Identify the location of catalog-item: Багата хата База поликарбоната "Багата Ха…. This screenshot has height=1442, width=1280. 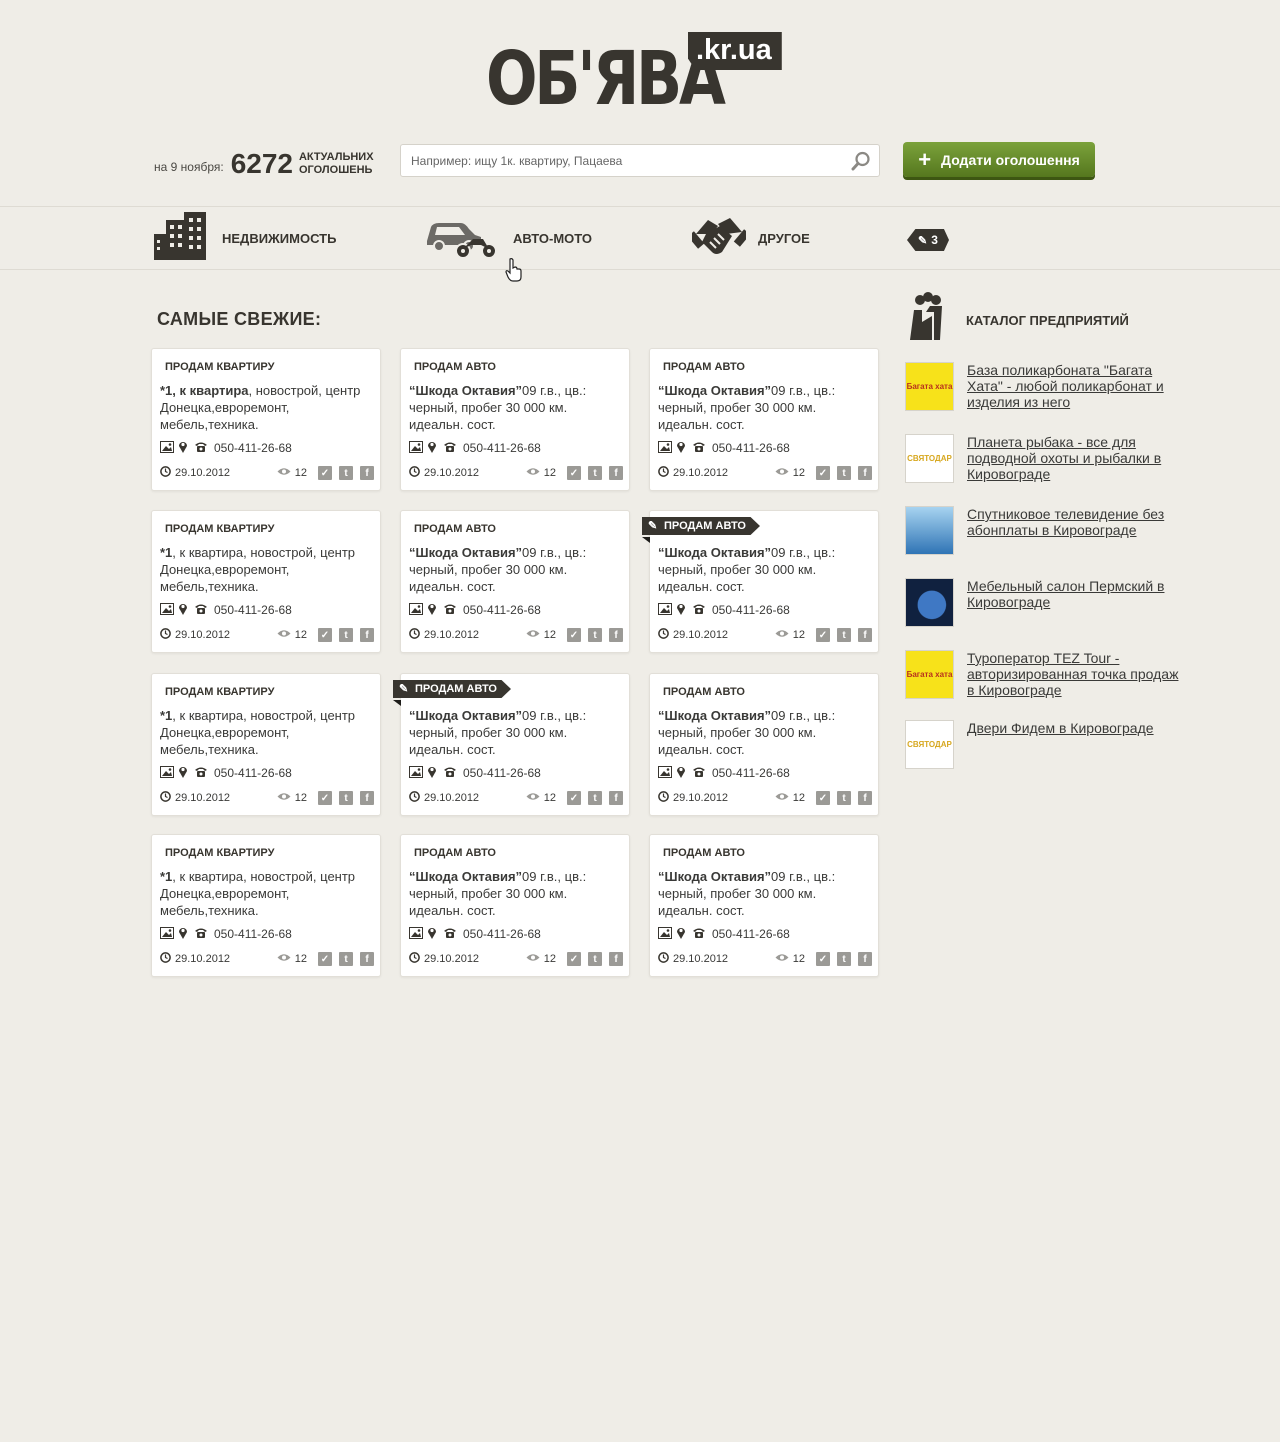
(1045, 386).